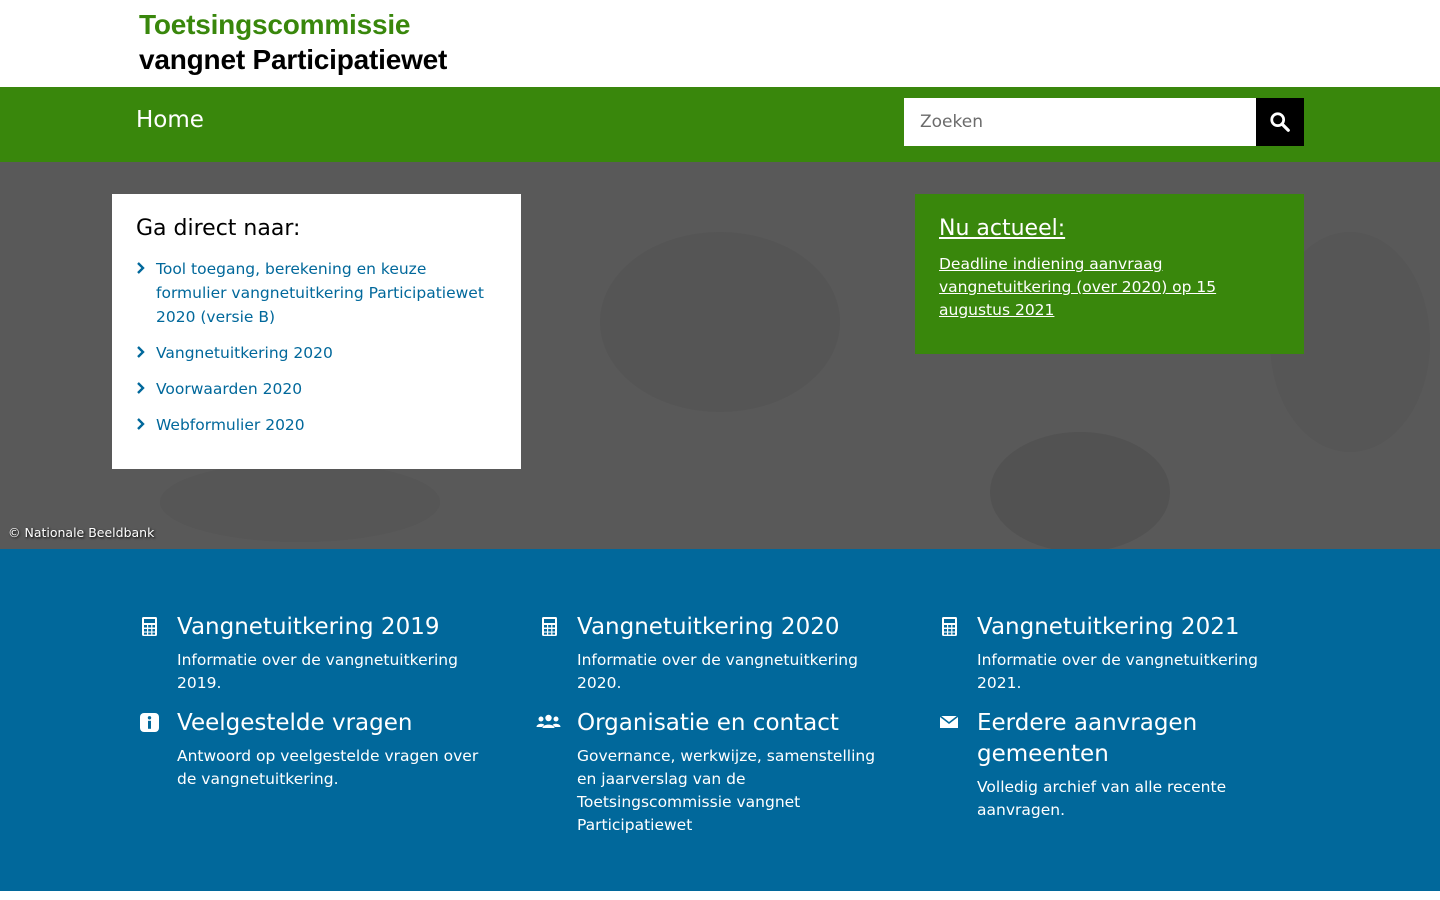 Image resolution: width=1440 pixels, height=900 pixels. Describe the element at coordinates (170, 120) in the screenshot. I see `nav-home-link: Home` at that location.